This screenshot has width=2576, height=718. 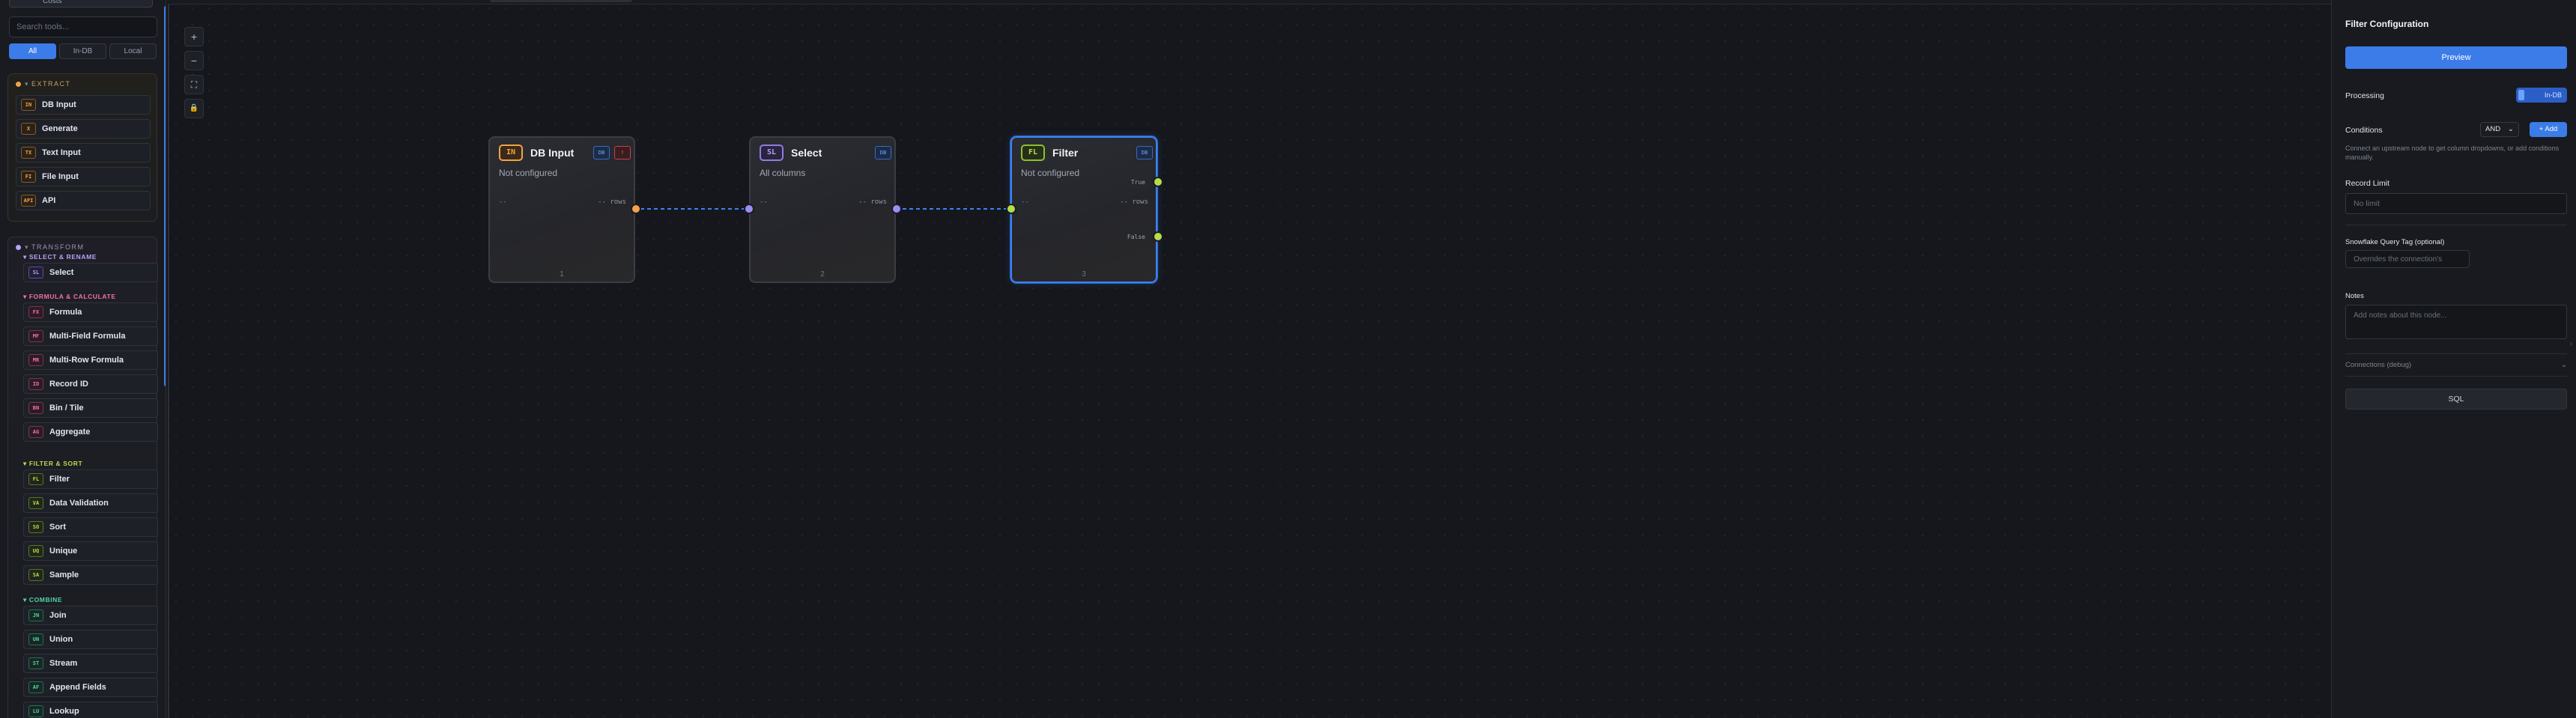 What do you see at coordinates (90, 663) in the screenshot?
I see `tool-stream: ST Stream` at bounding box center [90, 663].